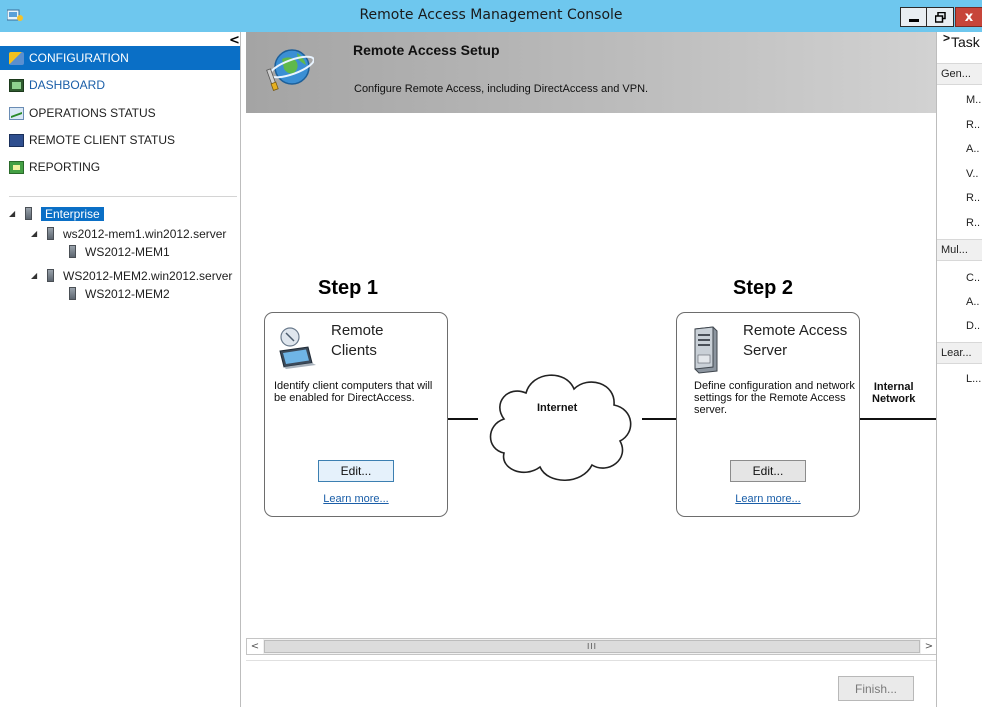 The height and width of the screenshot is (707, 982). What do you see at coordinates (120, 167) in the screenshot?
I see `nav-reporting: REPORTING` at bounding box center [120, 167].